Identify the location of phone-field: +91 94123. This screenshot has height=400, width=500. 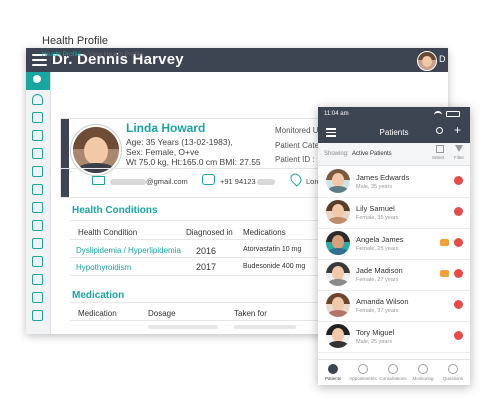
(247, 181).